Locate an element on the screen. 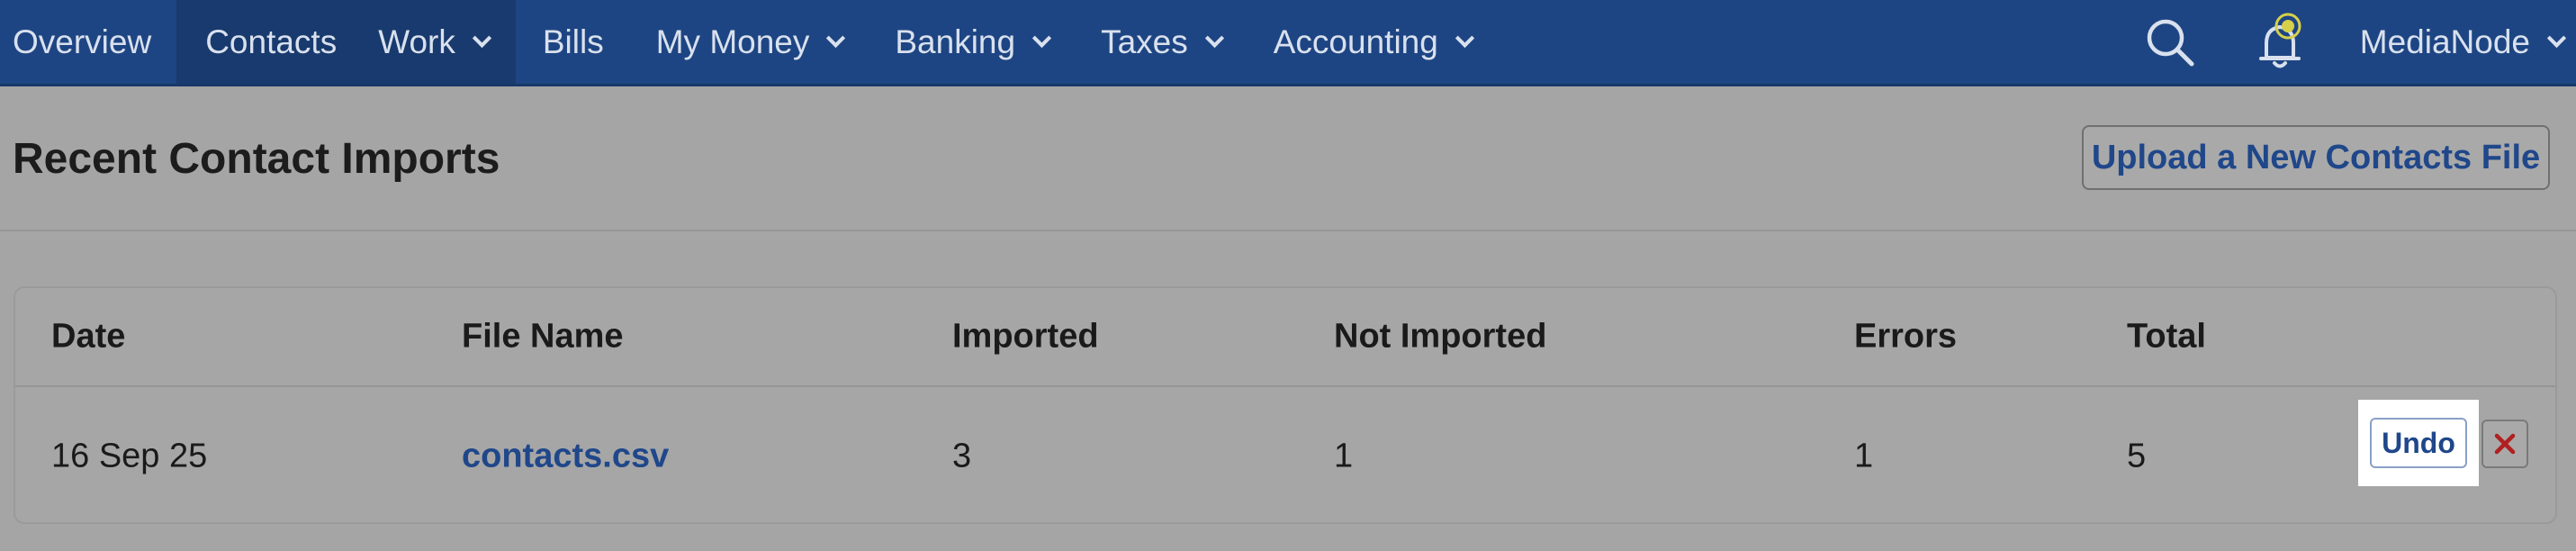 The height and width of the screenshot is (551, 2576). close-icon is located at coordinates (2505, 444).